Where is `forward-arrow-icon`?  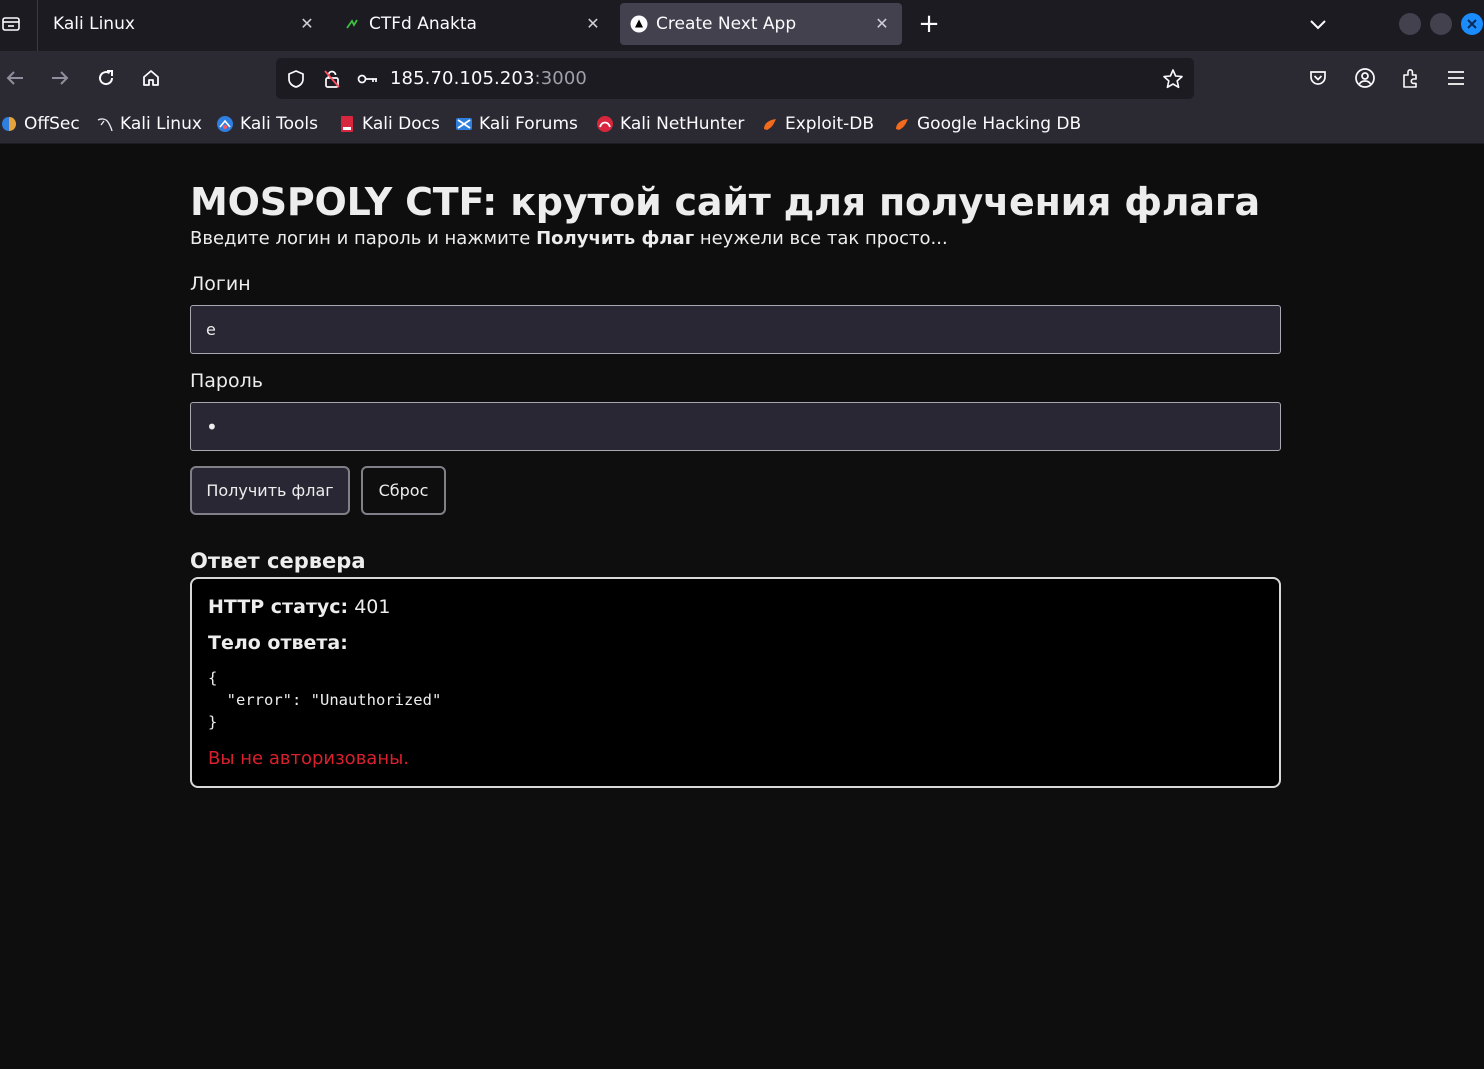
forward-arrow-icon is located at coordinates (60, 78).